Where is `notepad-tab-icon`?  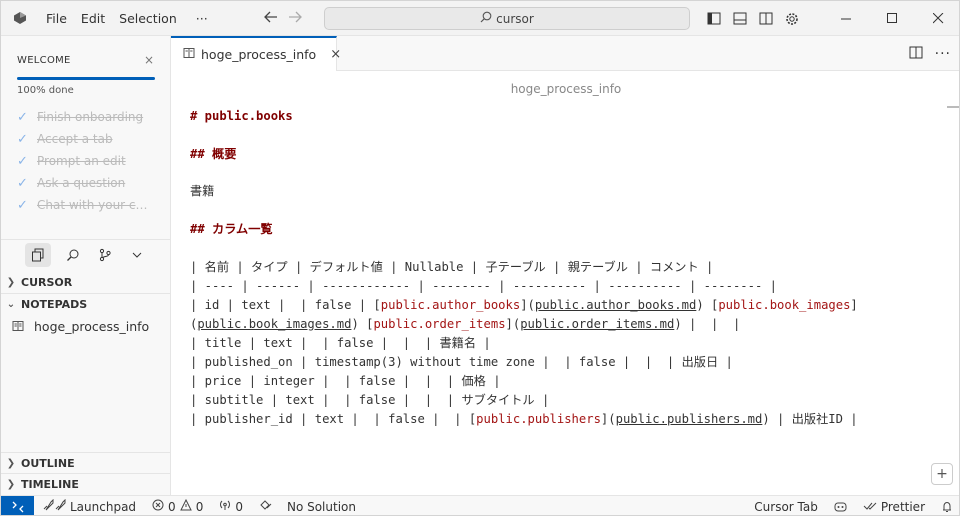 notepad-tab-icon is located at coordinates (189, 54).